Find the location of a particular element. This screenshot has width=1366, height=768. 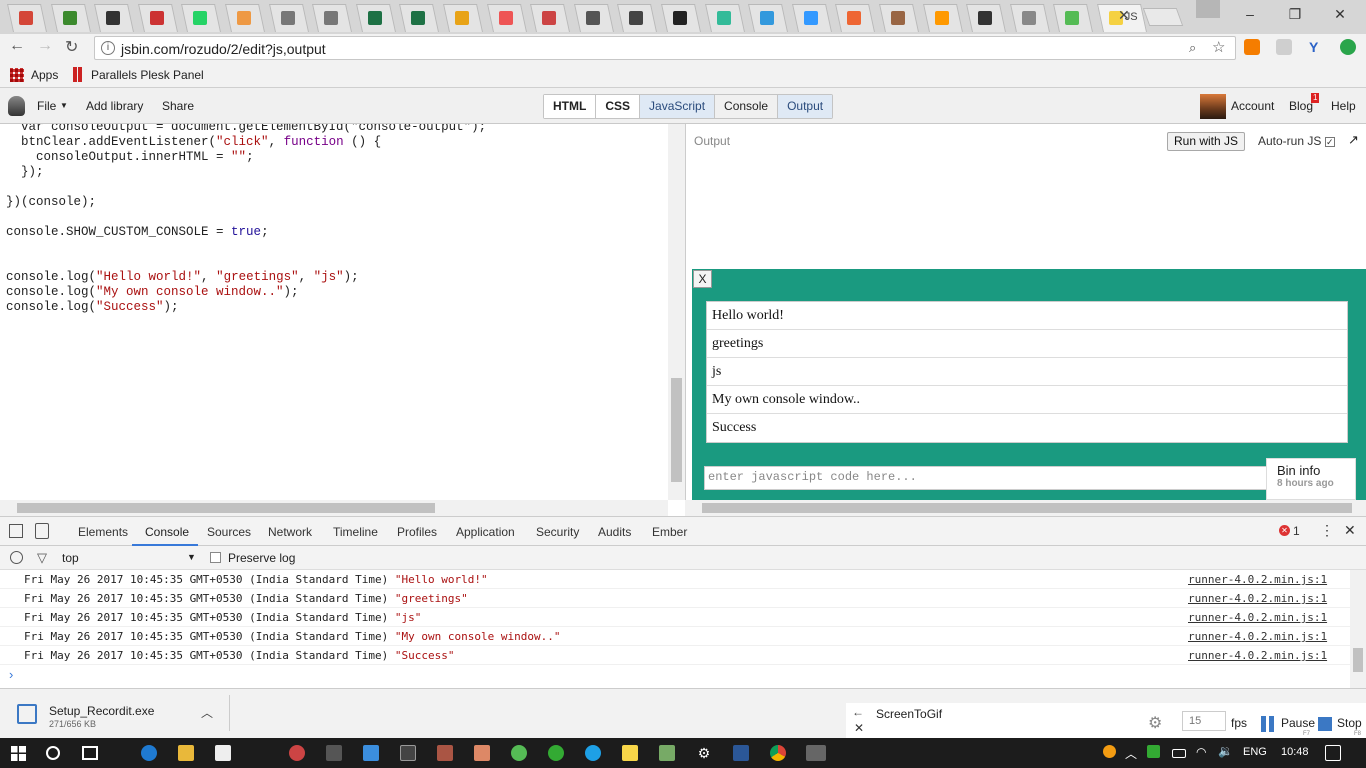

file-menu: File is located at coordinates (46, 106).